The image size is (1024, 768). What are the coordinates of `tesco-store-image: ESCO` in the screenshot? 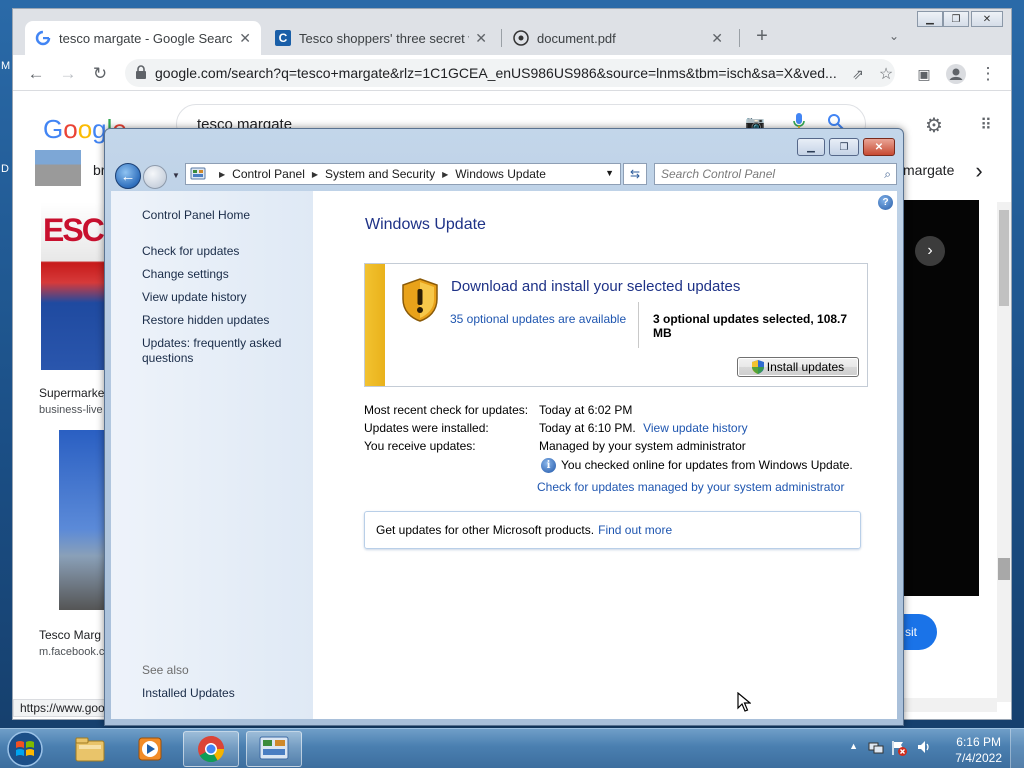 It's located at (84, 286).